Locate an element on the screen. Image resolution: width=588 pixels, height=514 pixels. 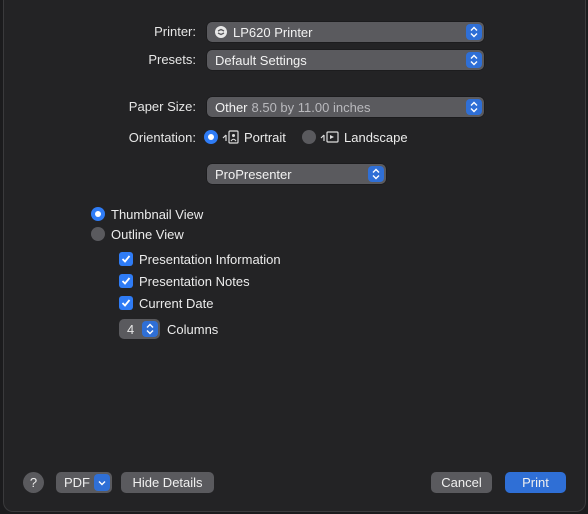
presentation-notes-checkbox is located at coordinates (126, 281).